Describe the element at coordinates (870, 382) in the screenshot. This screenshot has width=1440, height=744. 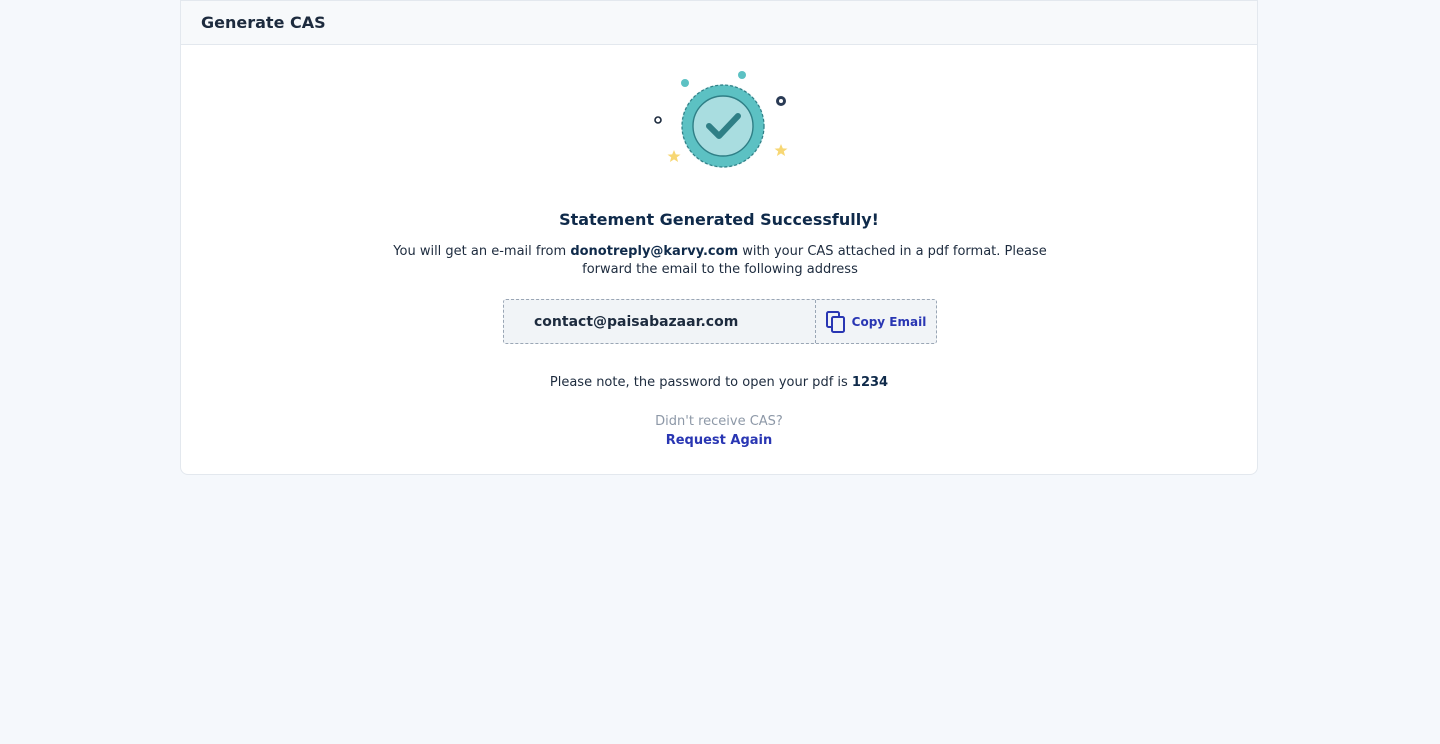
I see `password-value: 1234` at that location.